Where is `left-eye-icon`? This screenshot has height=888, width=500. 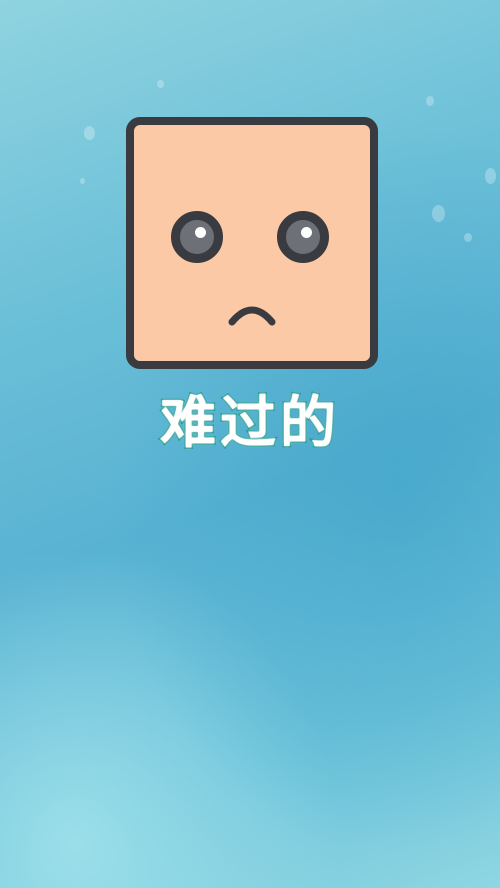
left-eye-icon is located at coordinates (197, 237).